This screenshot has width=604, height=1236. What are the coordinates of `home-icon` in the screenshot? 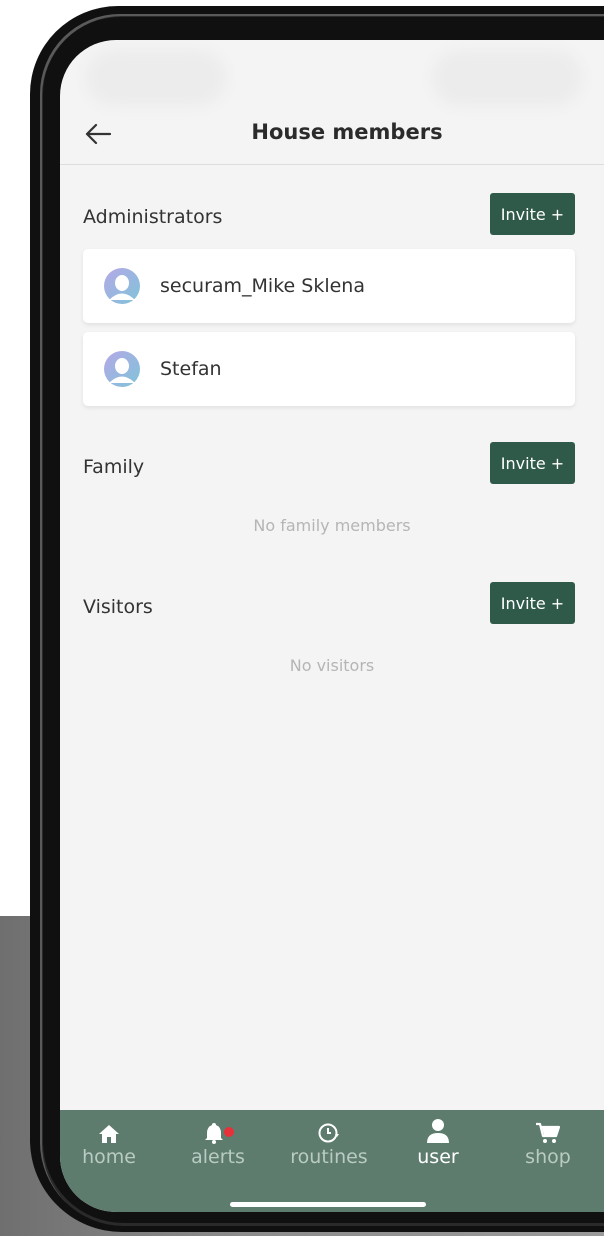 It's located at (109, 1130).